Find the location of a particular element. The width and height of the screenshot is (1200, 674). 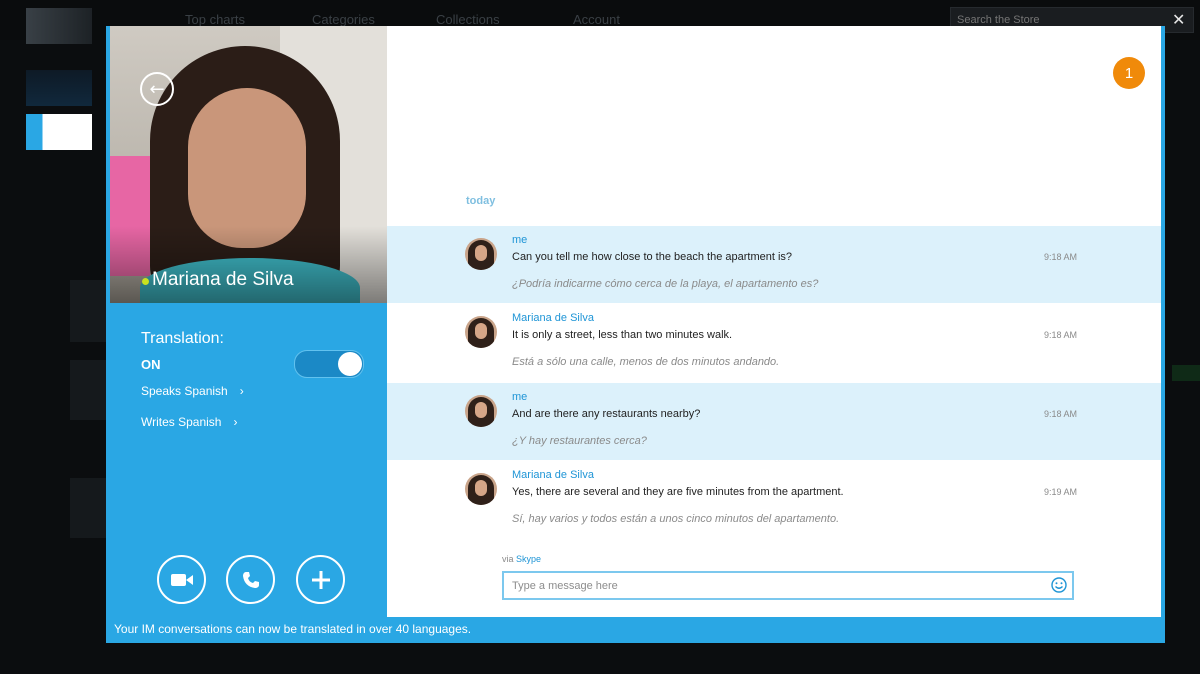

add-button is located at coordinates (320, 579).